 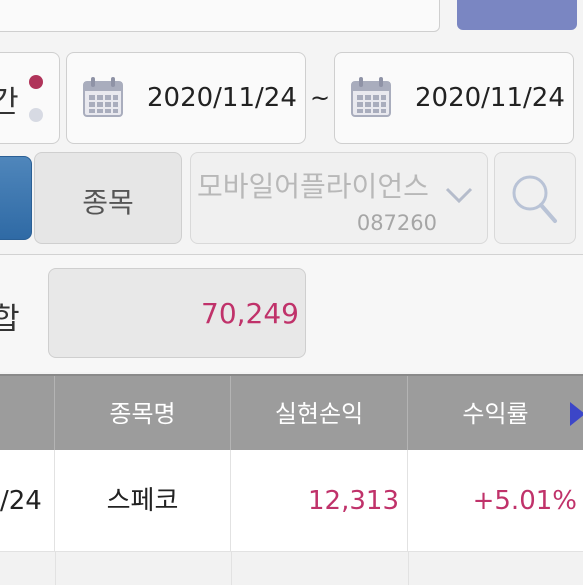 I want to click on table-row, so click(x=291, y=568).